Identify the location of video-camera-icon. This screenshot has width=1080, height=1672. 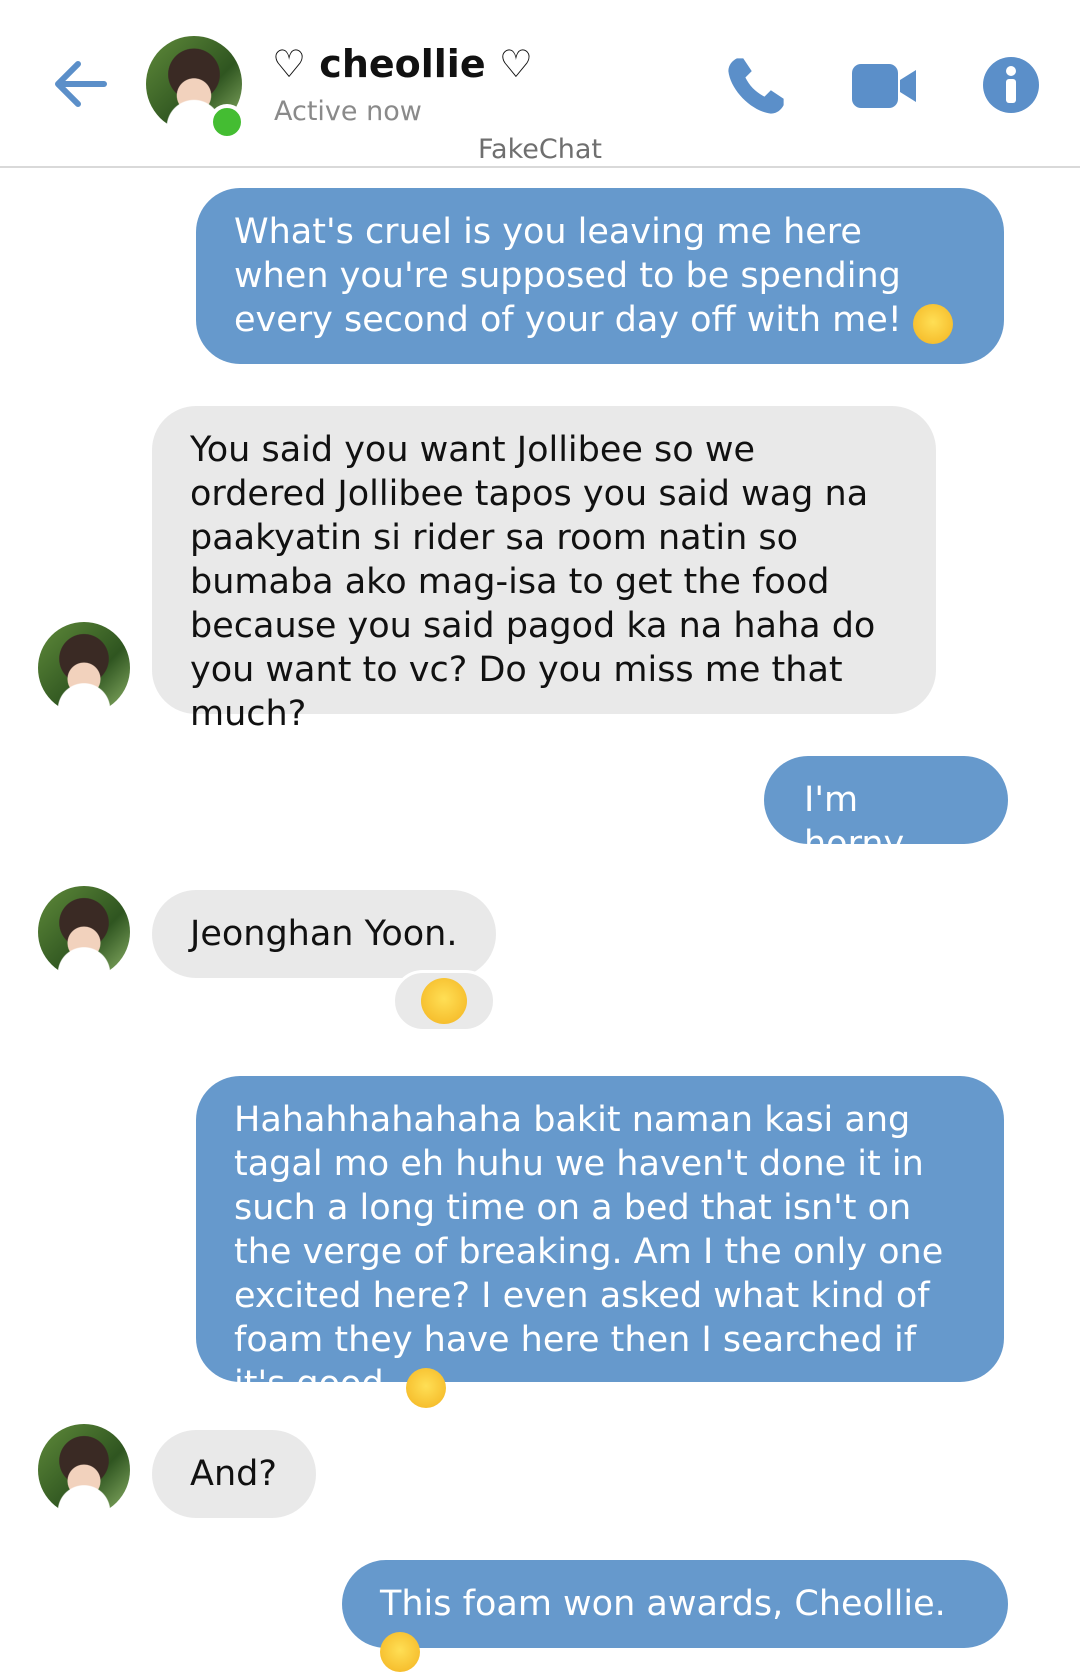
(884, 86).